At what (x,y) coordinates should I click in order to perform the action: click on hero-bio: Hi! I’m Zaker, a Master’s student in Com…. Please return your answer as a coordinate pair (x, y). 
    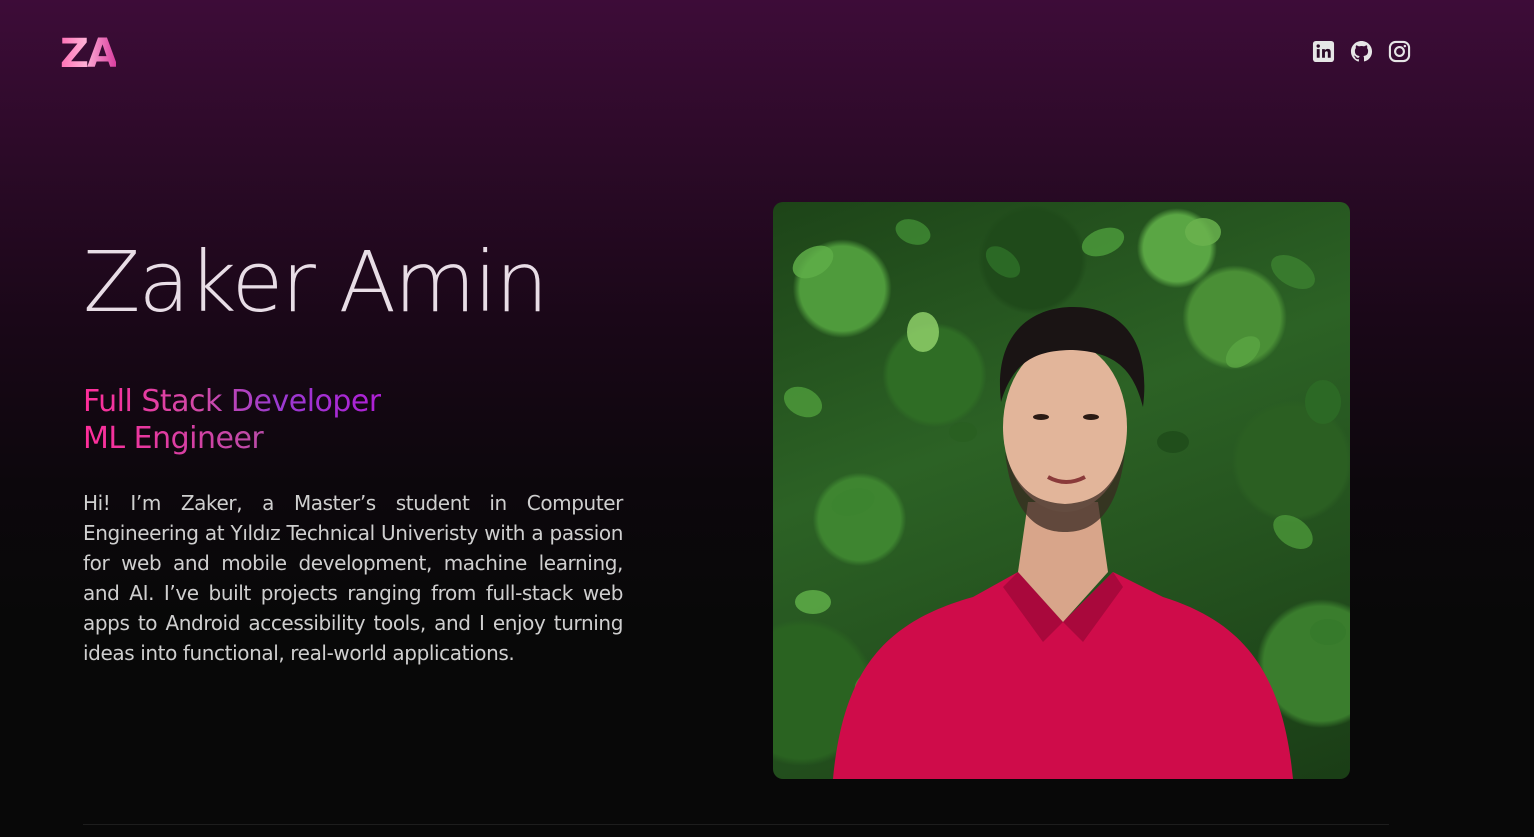
    Looking at the image, I should click on (353, 578).